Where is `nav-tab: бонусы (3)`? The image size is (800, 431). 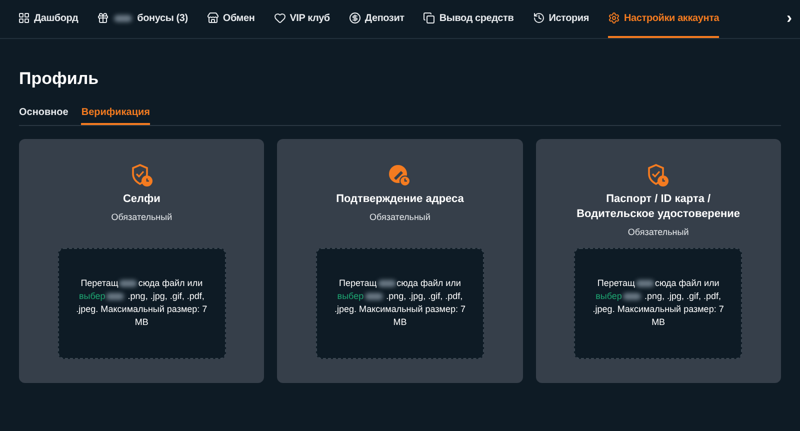 nav-tab: бонусы (3) is located at coordinates (142, 19).